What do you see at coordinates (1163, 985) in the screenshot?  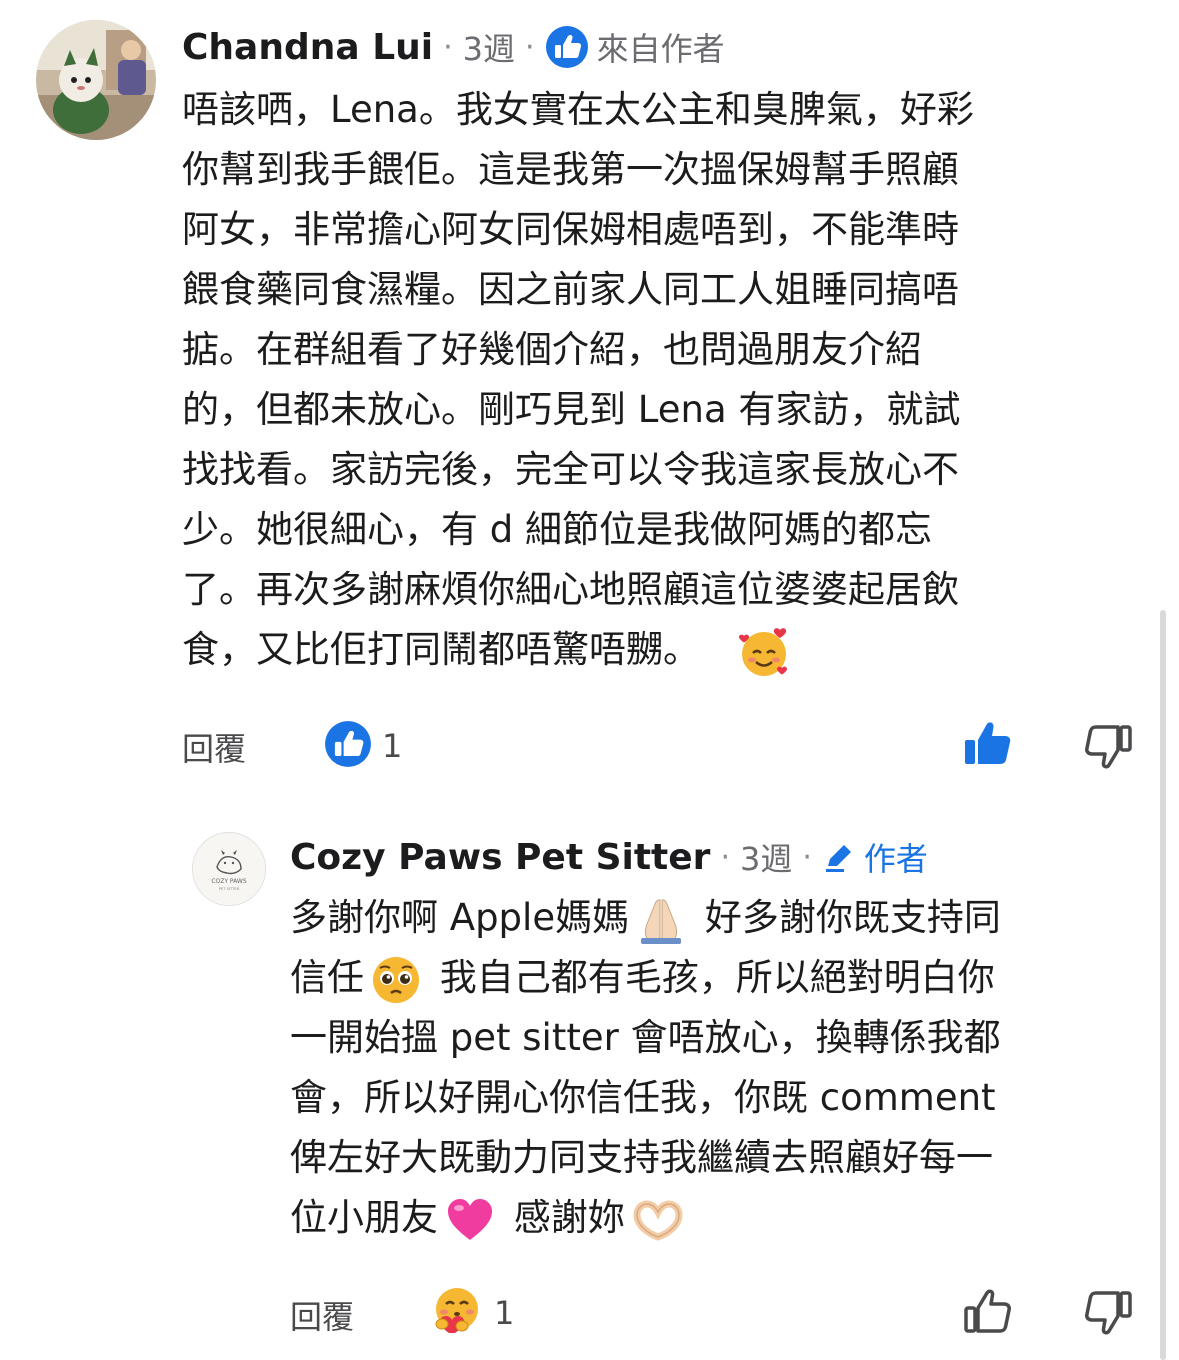 I see `scrollbar` at bounding box center [1163, 985].